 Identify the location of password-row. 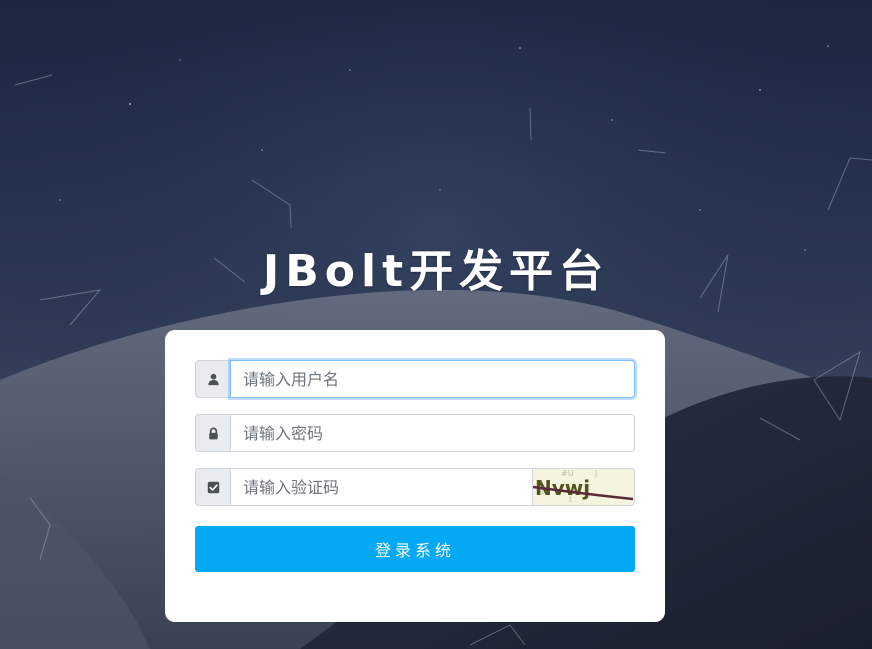
(415, 433).